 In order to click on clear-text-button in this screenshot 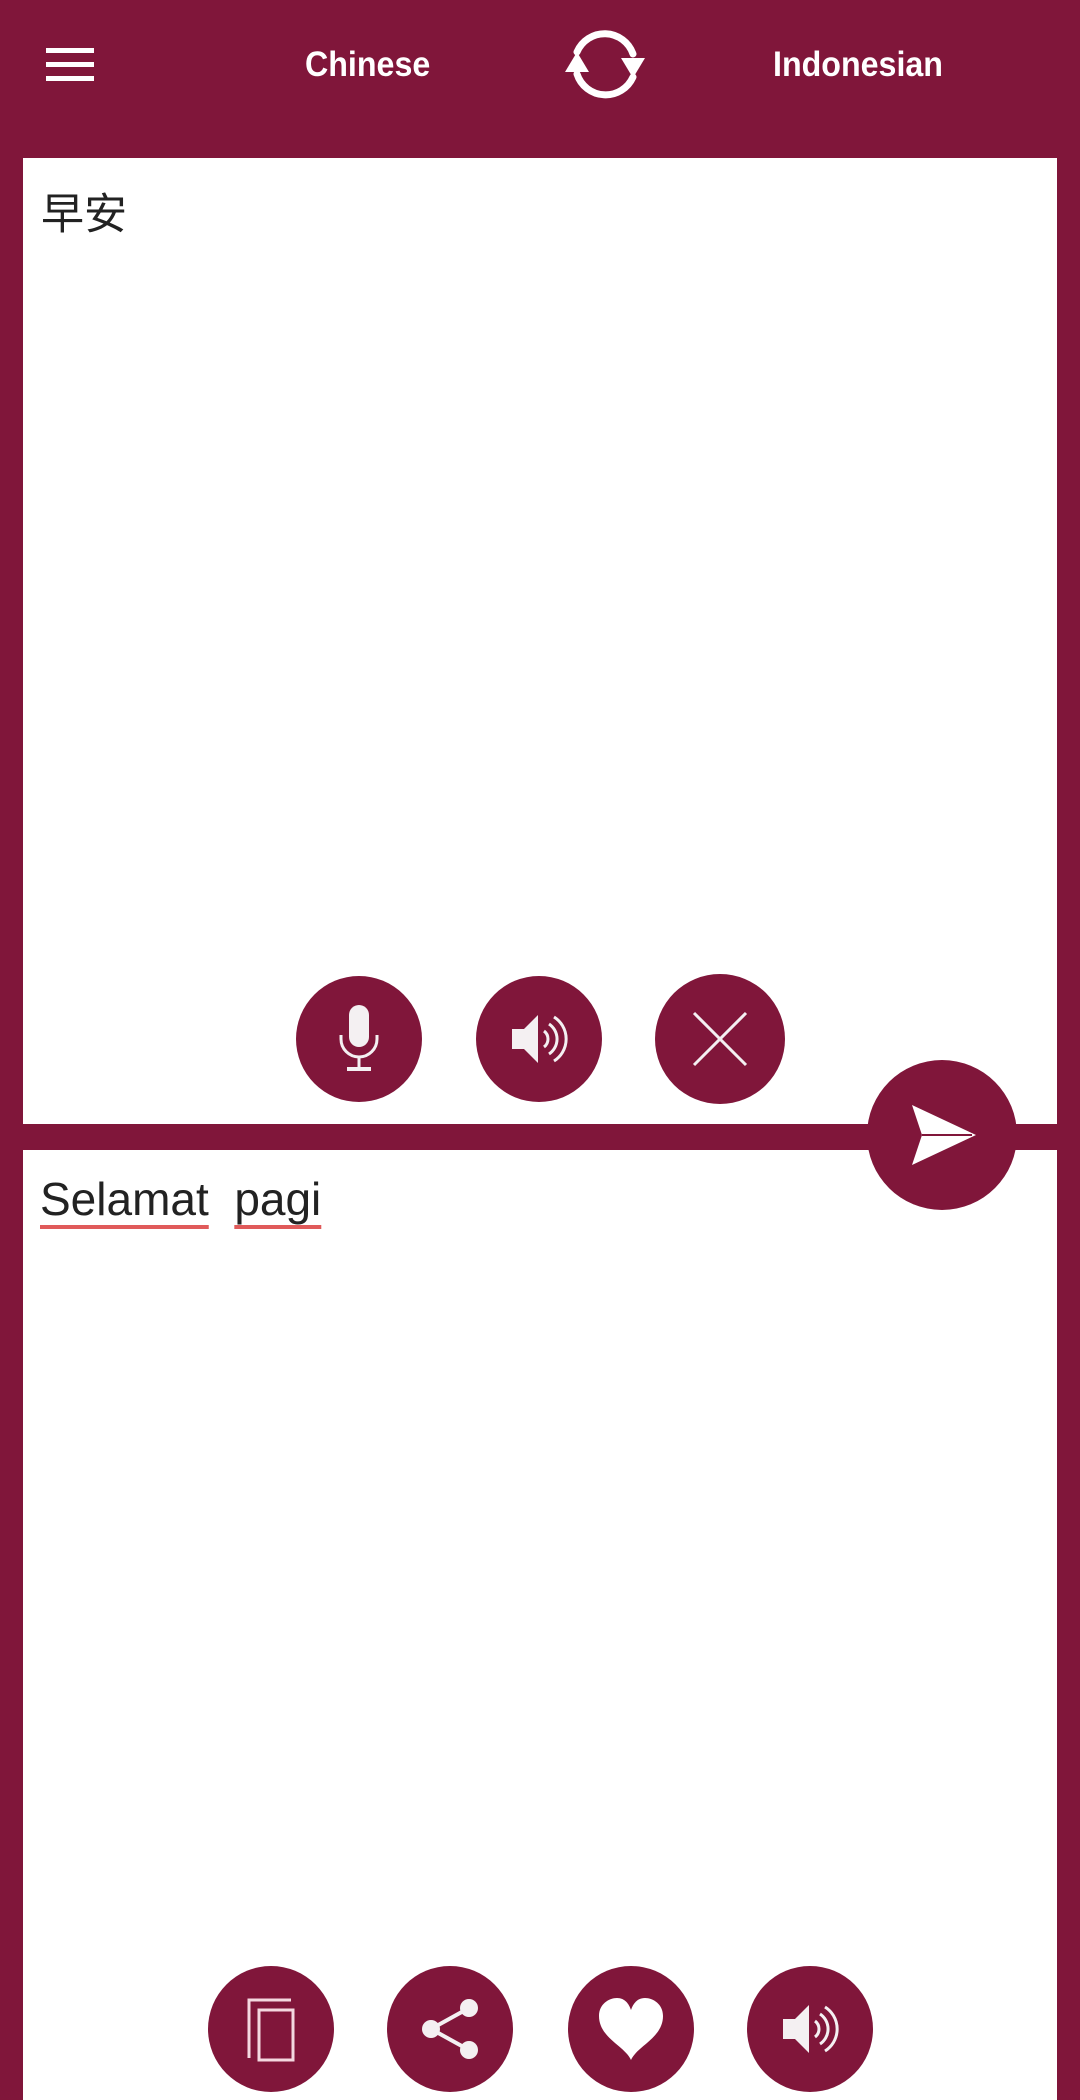, I will do `click(720, 1039)`.